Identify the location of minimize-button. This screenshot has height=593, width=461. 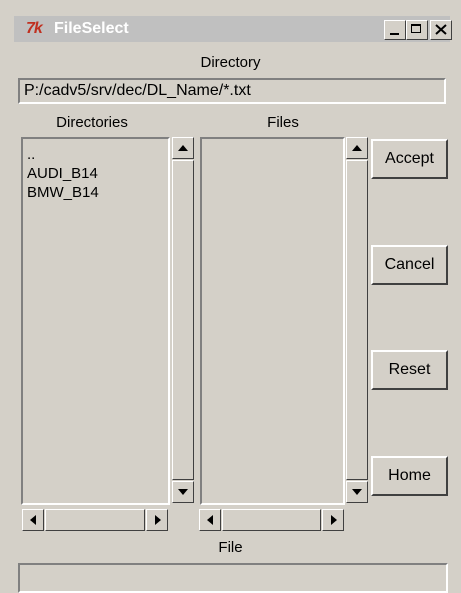
(395, 30).